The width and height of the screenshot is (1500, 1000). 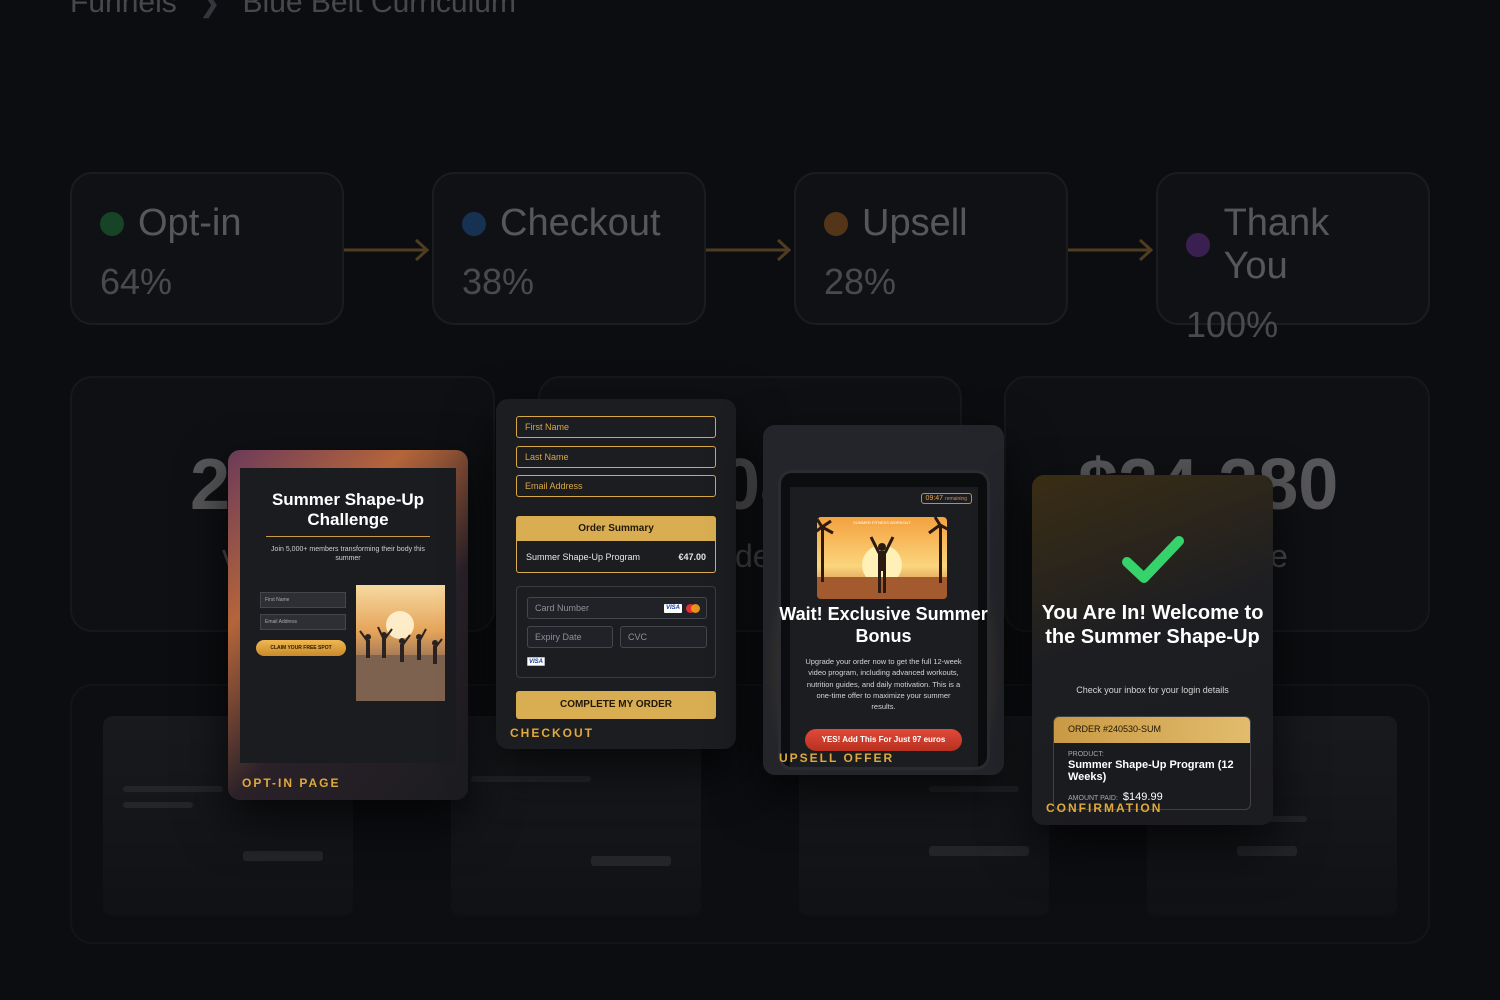 I want to click on stage-percent: 28%, so click(x=860, y=281).